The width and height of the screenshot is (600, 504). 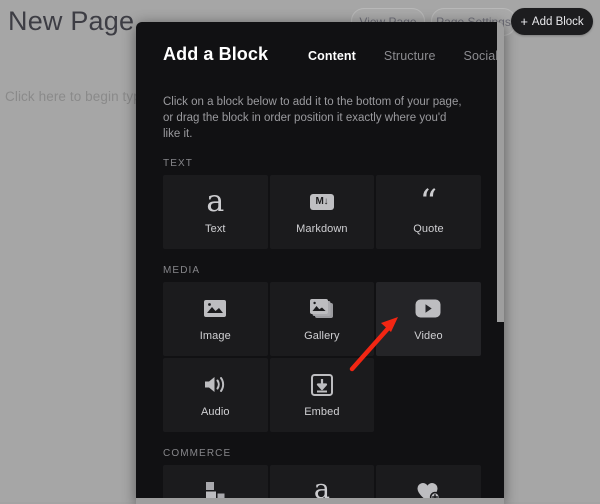 I want to click on block-label: Text, so click(x=215, y=228).